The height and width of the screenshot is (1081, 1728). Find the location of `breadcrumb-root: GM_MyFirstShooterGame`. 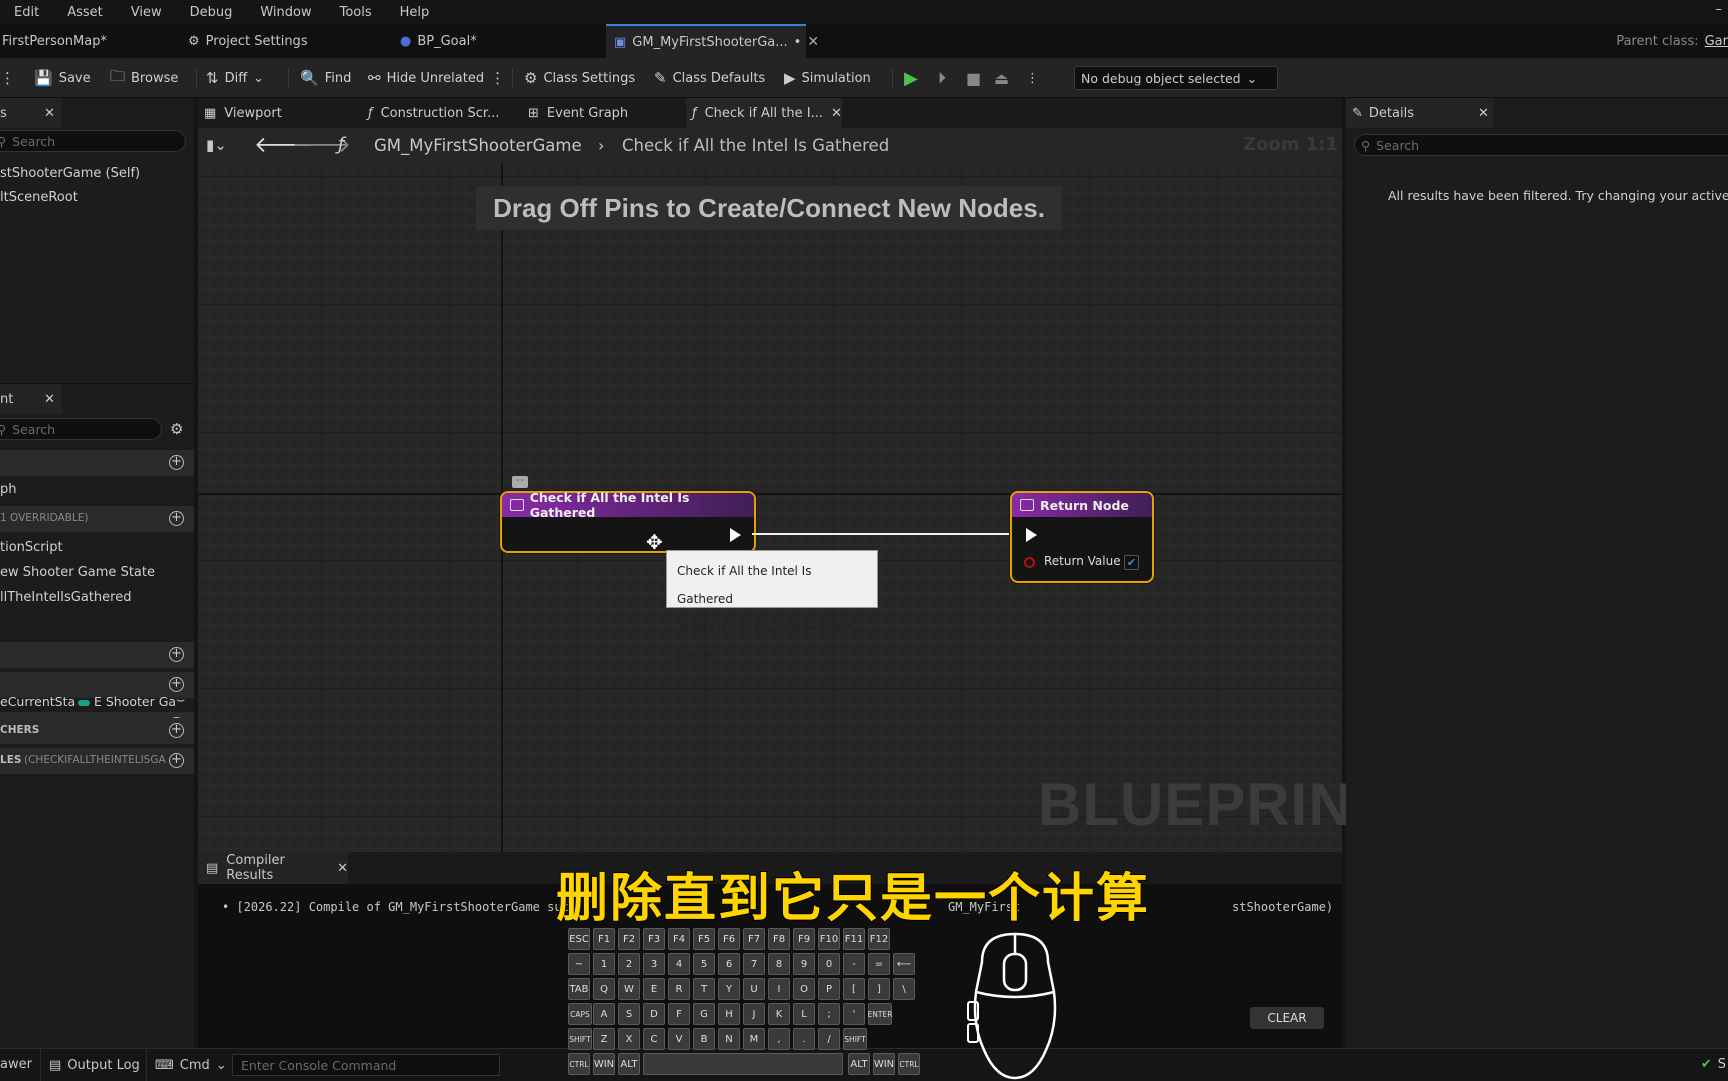

breadcrumb-root: GM_MyFirstShooterGame is located at coordinates (478, 145).